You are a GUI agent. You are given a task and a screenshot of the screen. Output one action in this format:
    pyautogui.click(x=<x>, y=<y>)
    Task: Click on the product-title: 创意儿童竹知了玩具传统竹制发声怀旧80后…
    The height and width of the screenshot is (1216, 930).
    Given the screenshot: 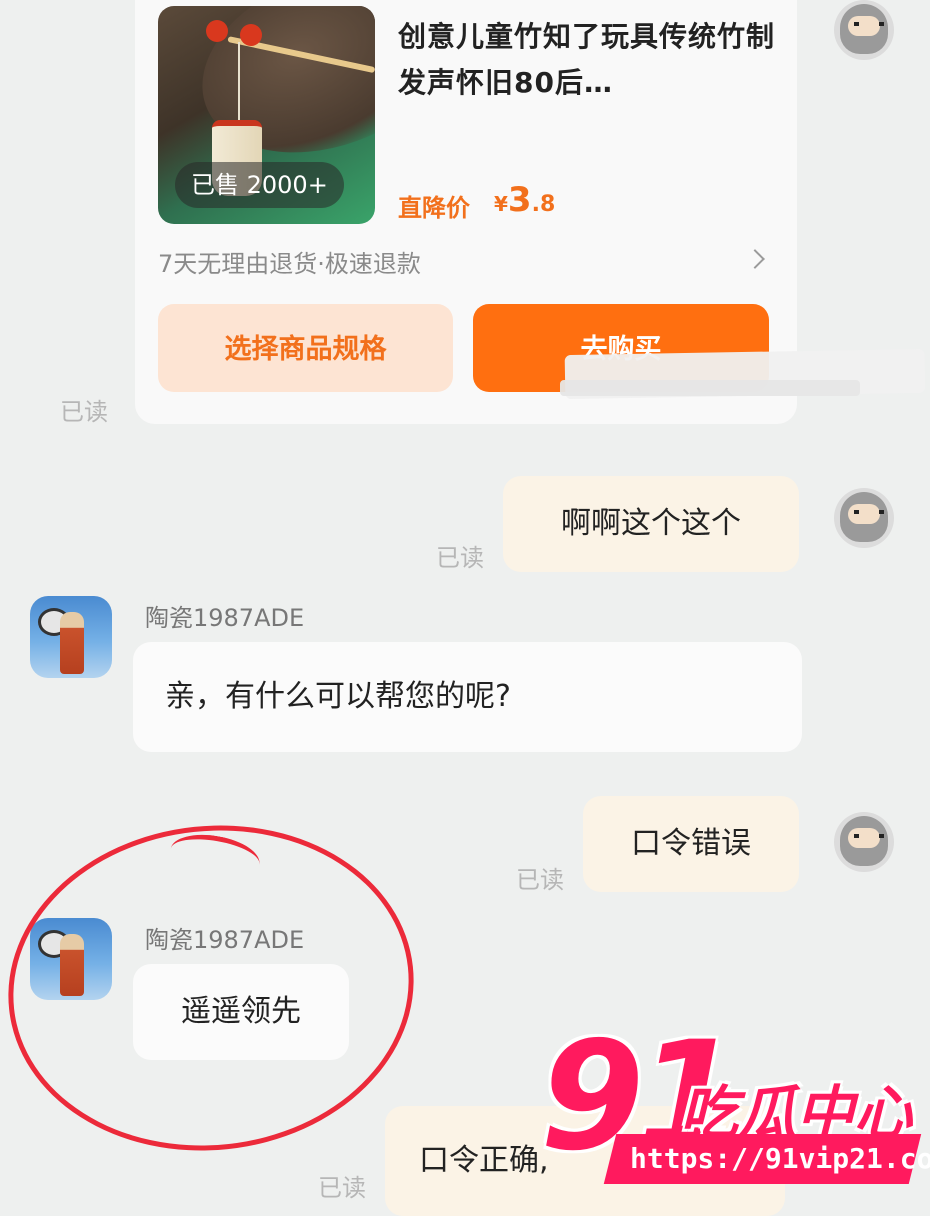 What is the action you would take?
    pyautogui.click(x=588, y=60)
    